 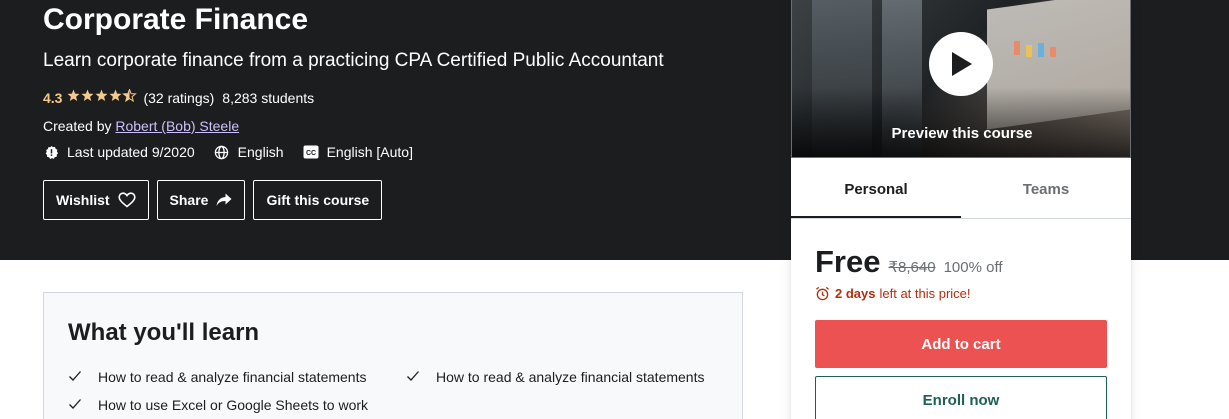 What do you see at coordinates (102, 97) in the screenshot?
I see `star-rating-icons` at bounding box center [102, 97].